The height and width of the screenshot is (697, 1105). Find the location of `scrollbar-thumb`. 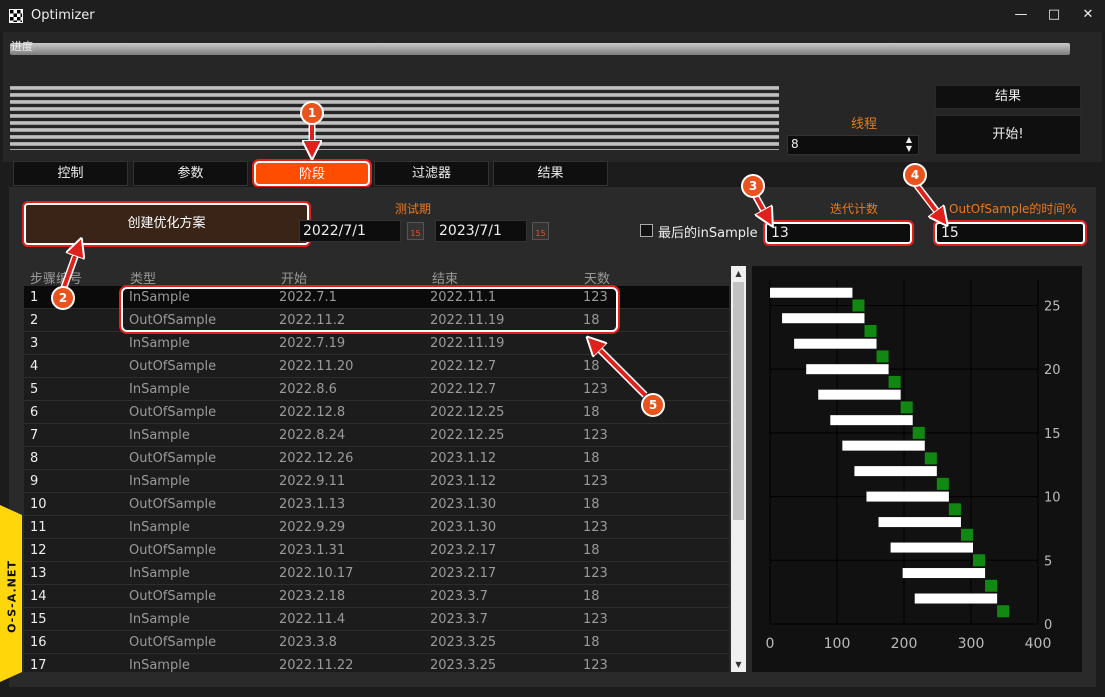

scrollbar-thumb is located at coordinates (738, 401).